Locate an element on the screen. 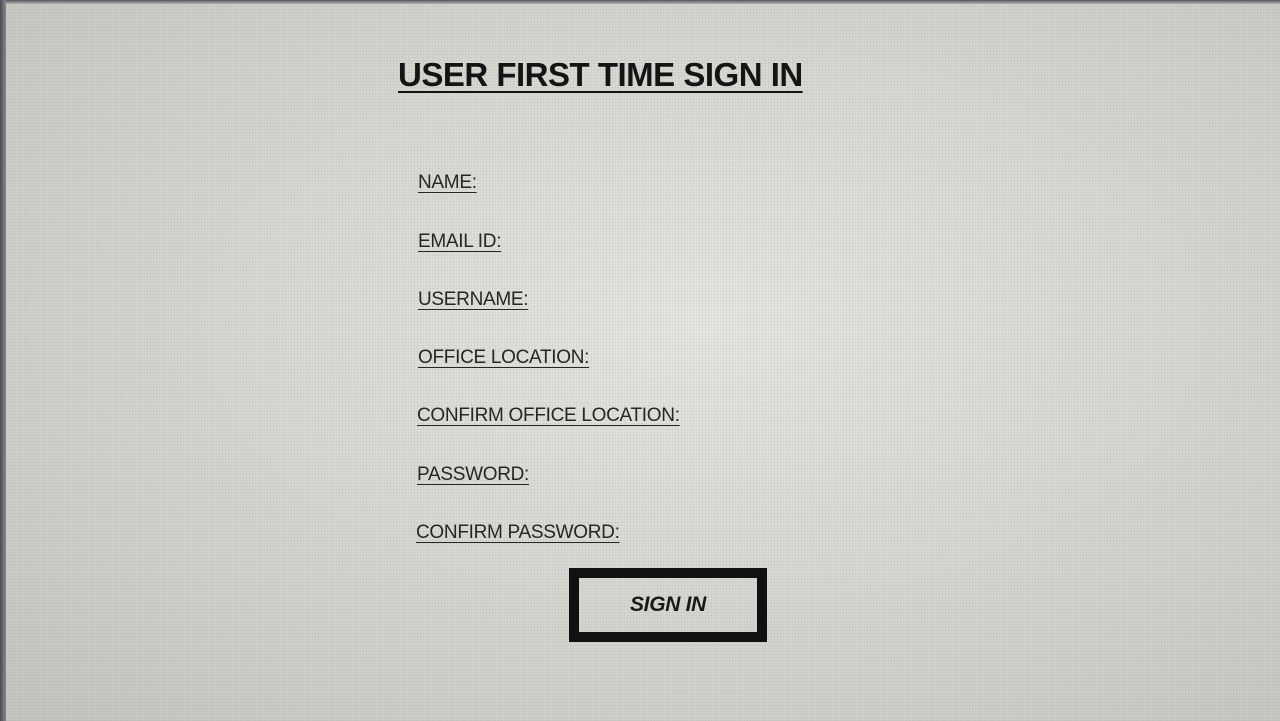 The width and height of the screenshot is (1280, 721). page-title: USER FIRST TIME SIGN IN is located at coordinates (600, 74).